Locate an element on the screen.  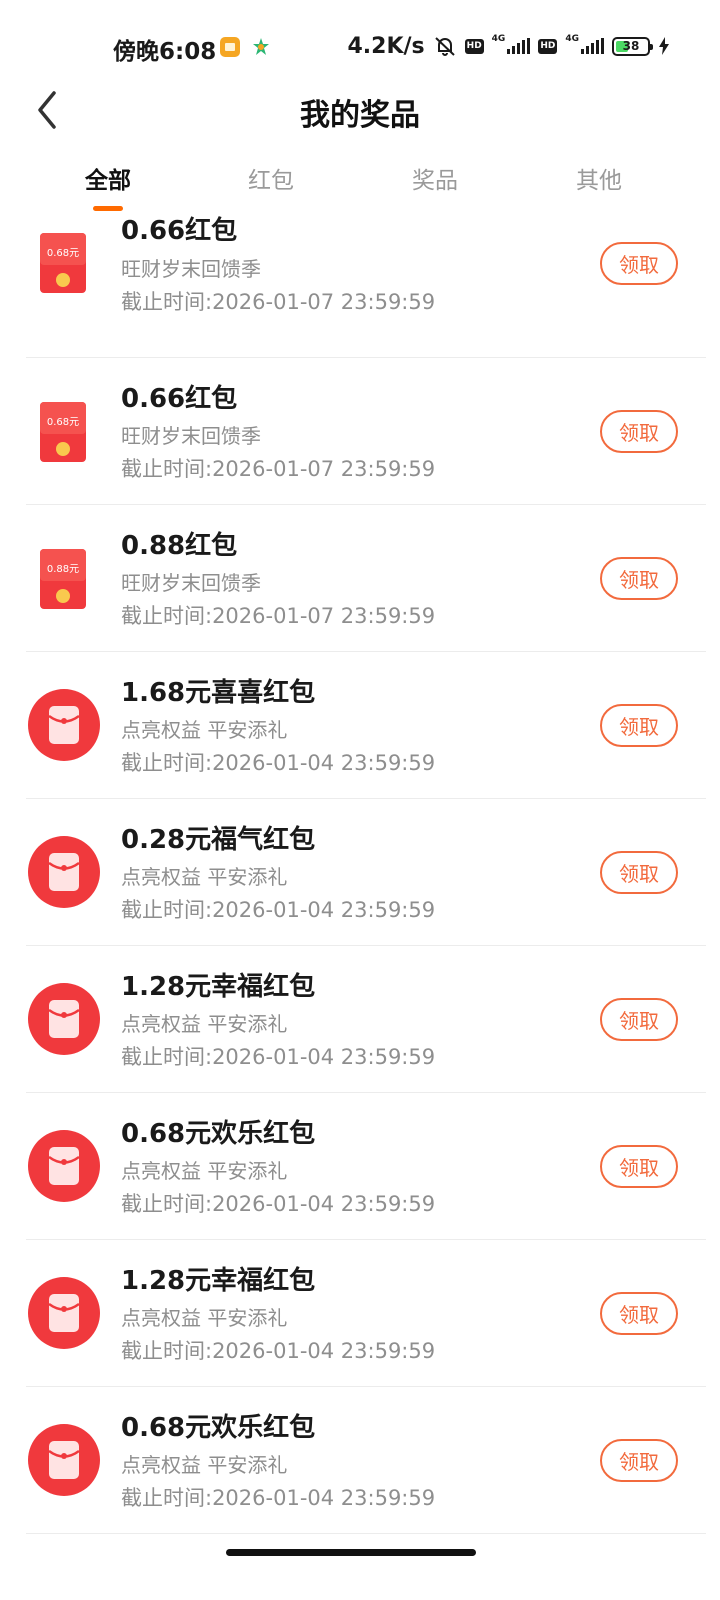
app-notification-icon is located at coordinates (261, 46).